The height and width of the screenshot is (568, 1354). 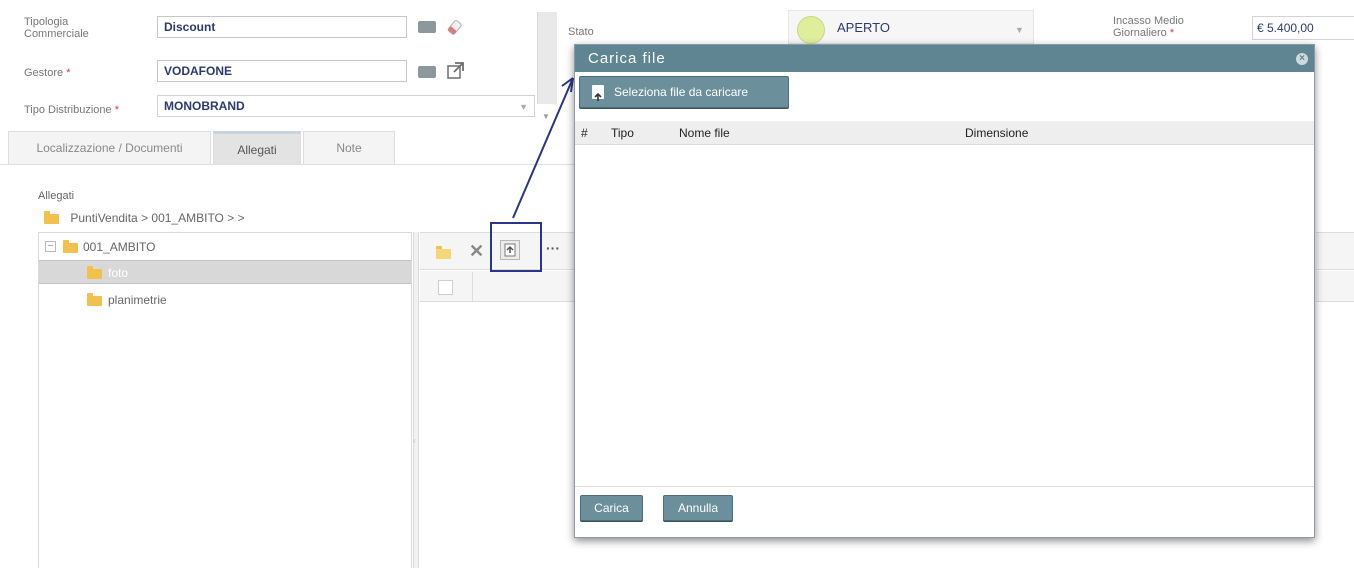 I want to click on column-number: #, so click(x=584, y=133).